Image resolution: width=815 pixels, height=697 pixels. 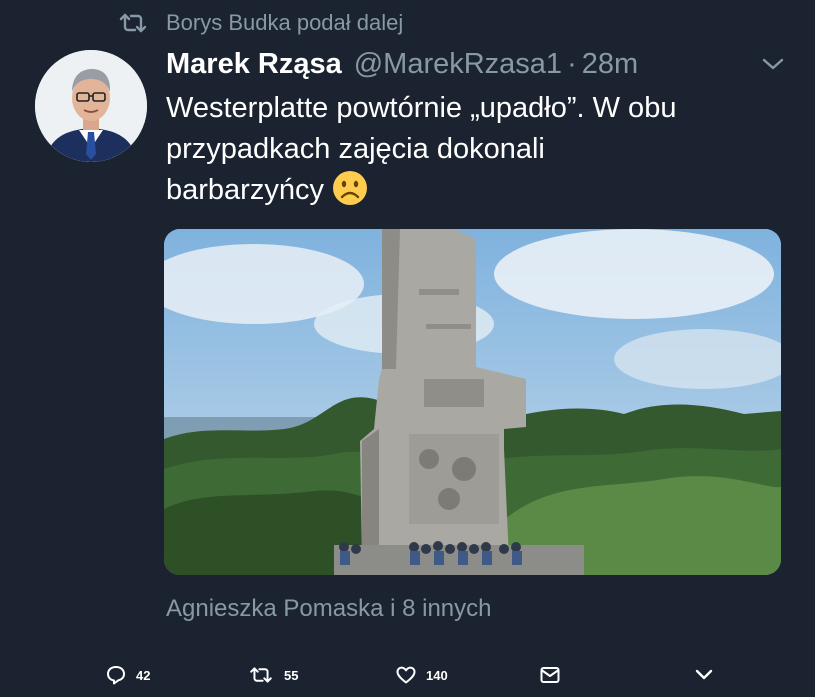 I want to click on reply-count: 42, so click(x=143, y=675).